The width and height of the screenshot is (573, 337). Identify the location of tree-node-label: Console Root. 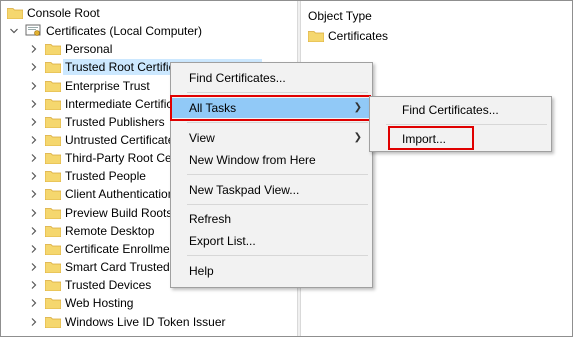
(63, 13).